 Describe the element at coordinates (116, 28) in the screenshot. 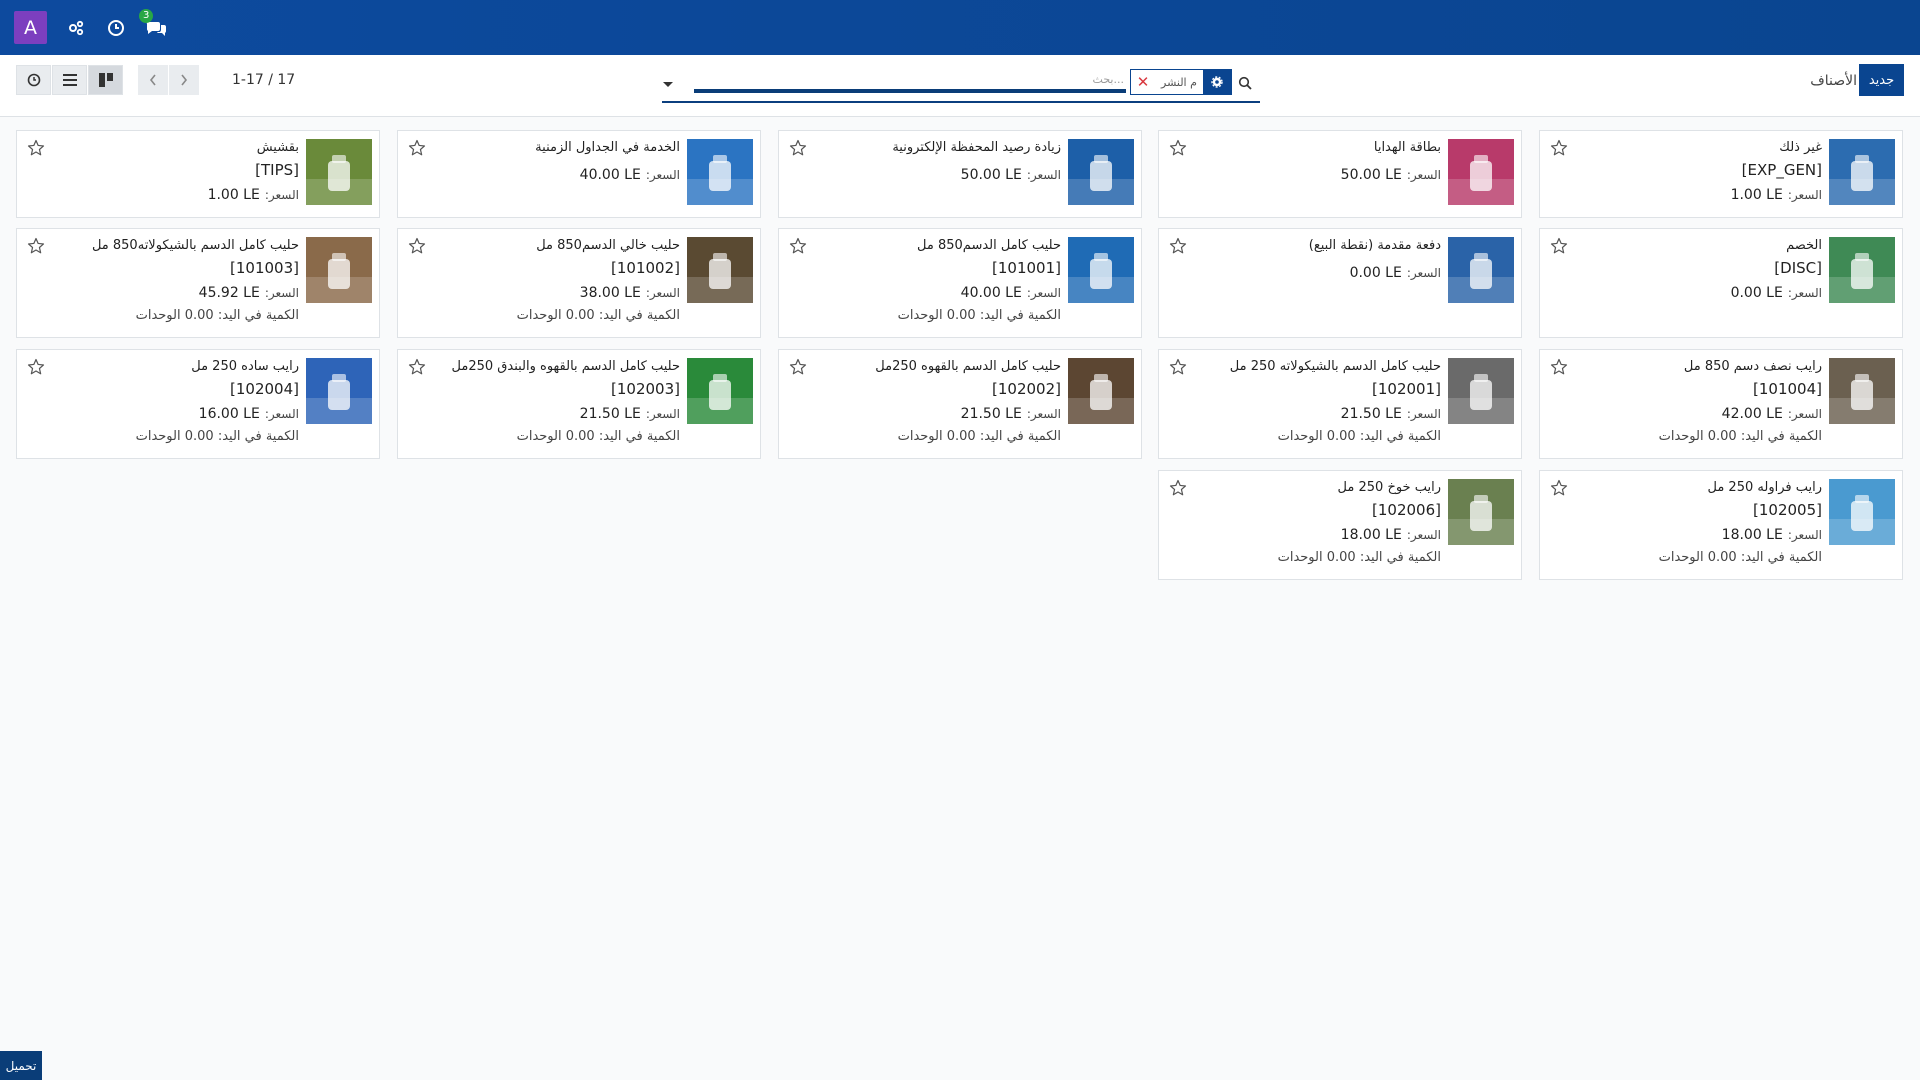

I see `clock-icon` at that location.